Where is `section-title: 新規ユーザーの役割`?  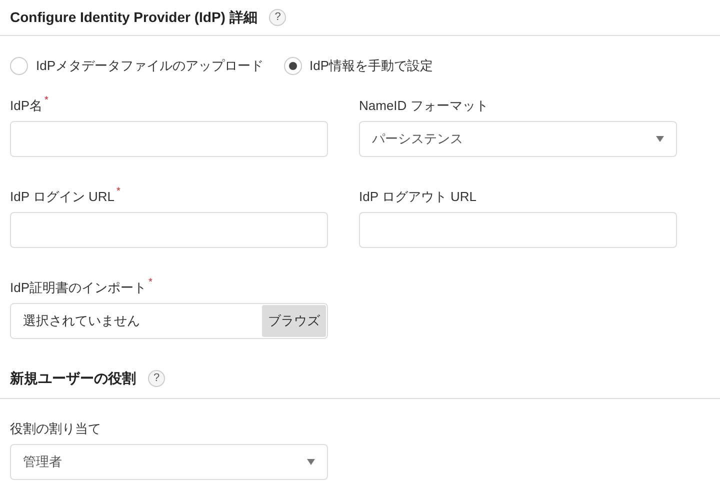 section-title: 新規ユーザーの役割 is located at coordinates (73, 378).